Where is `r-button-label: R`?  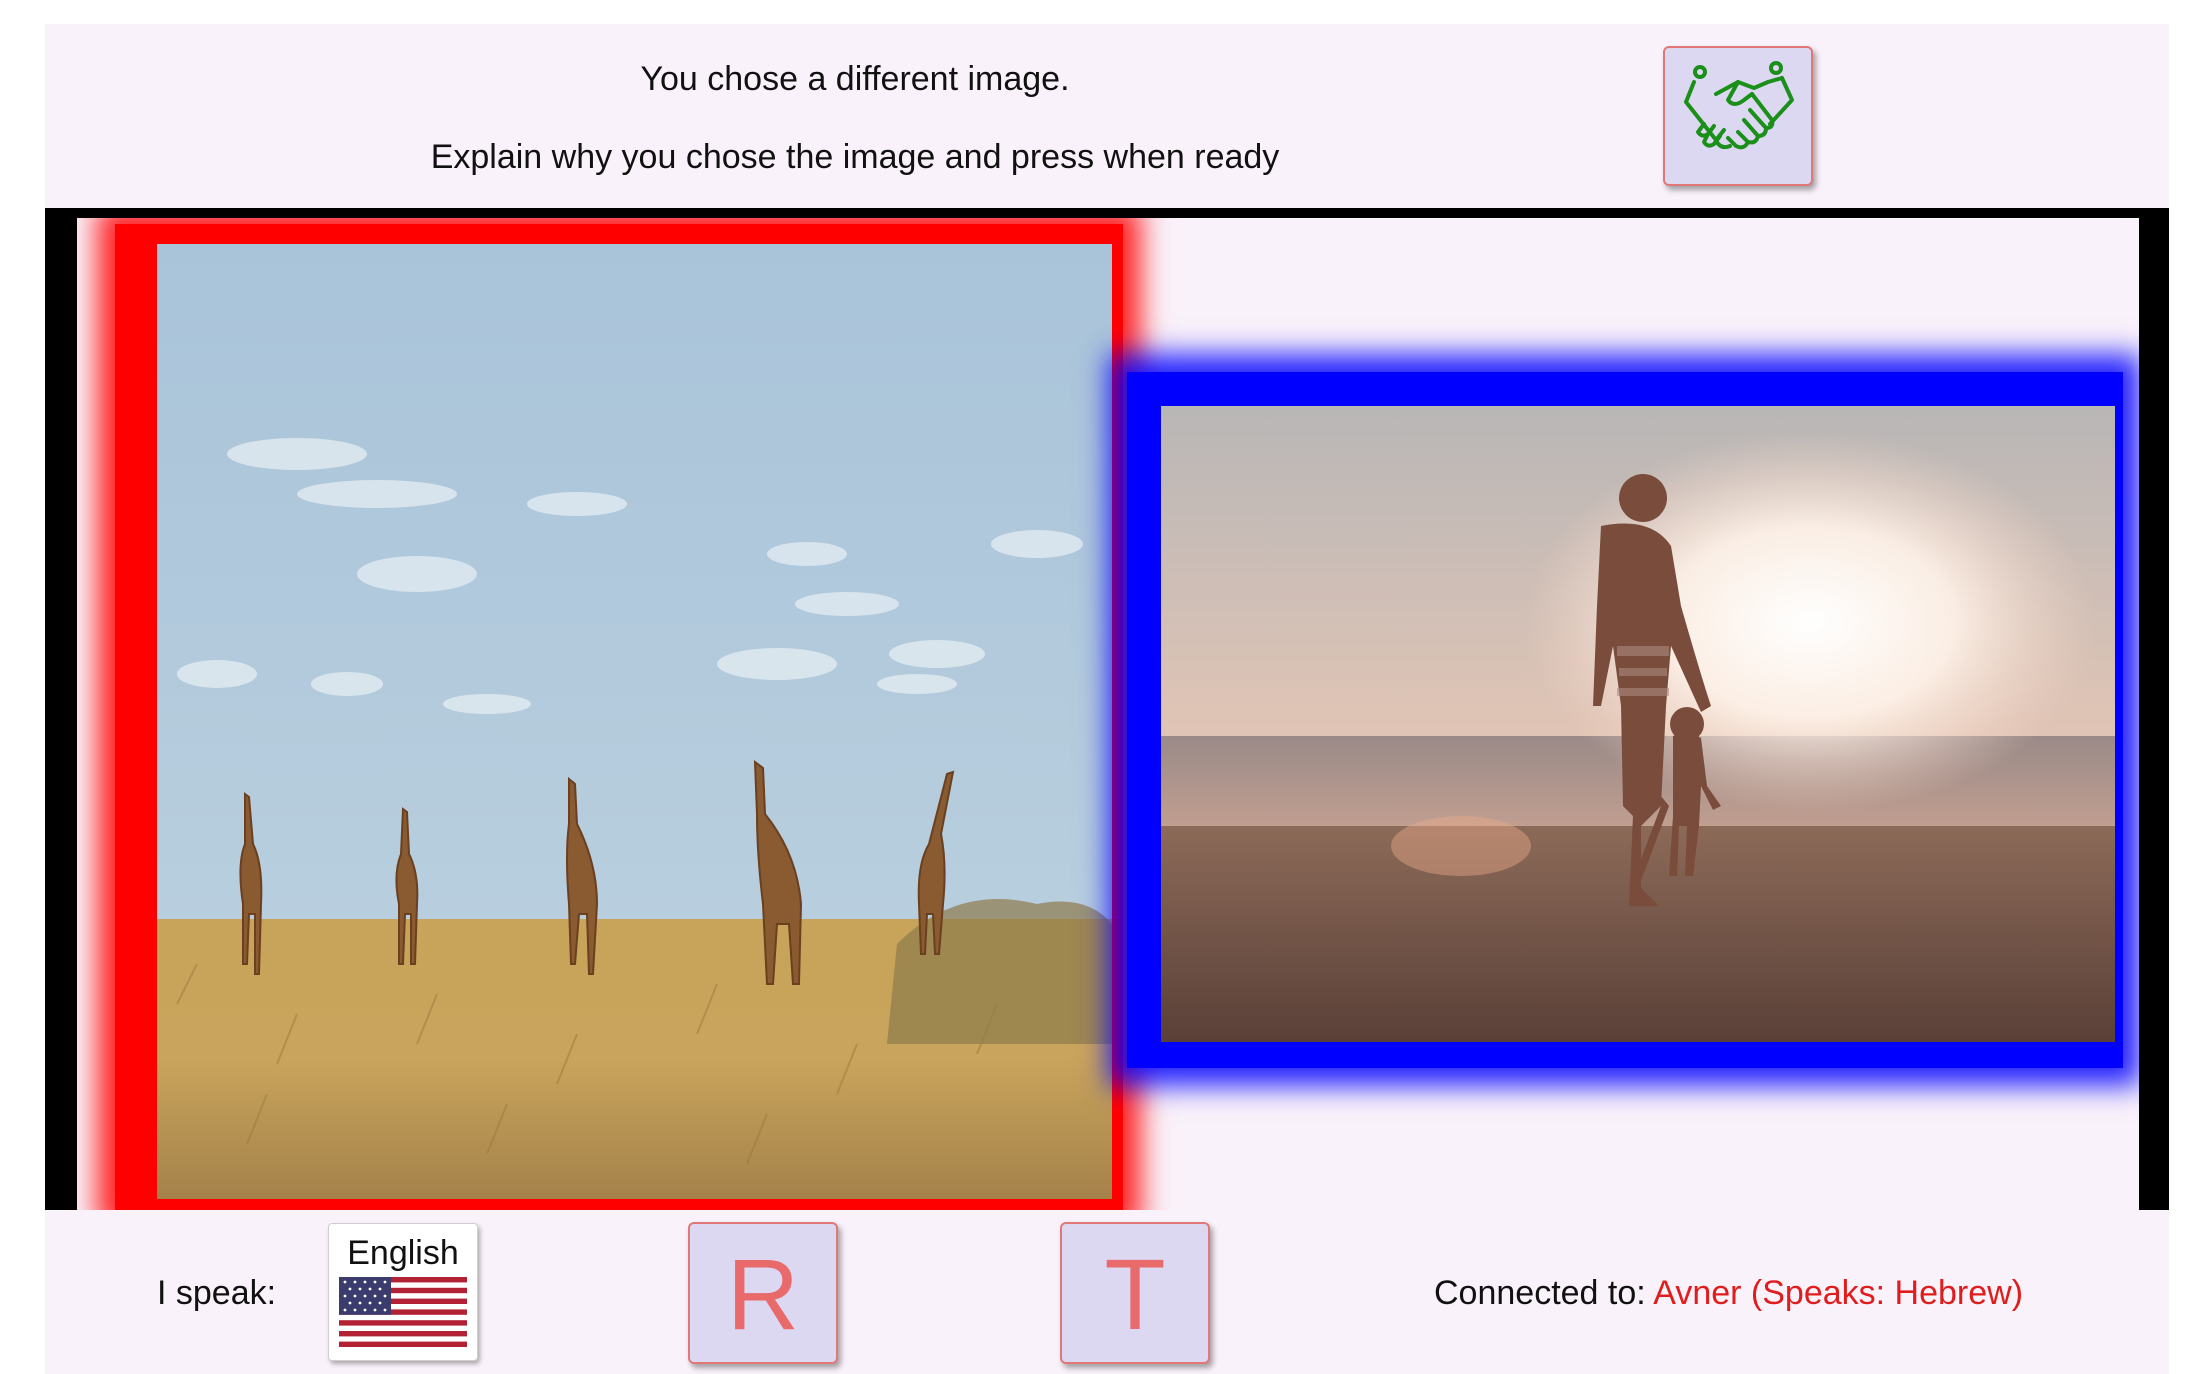 r-button-label: R is located at coordinates (763, 1295).